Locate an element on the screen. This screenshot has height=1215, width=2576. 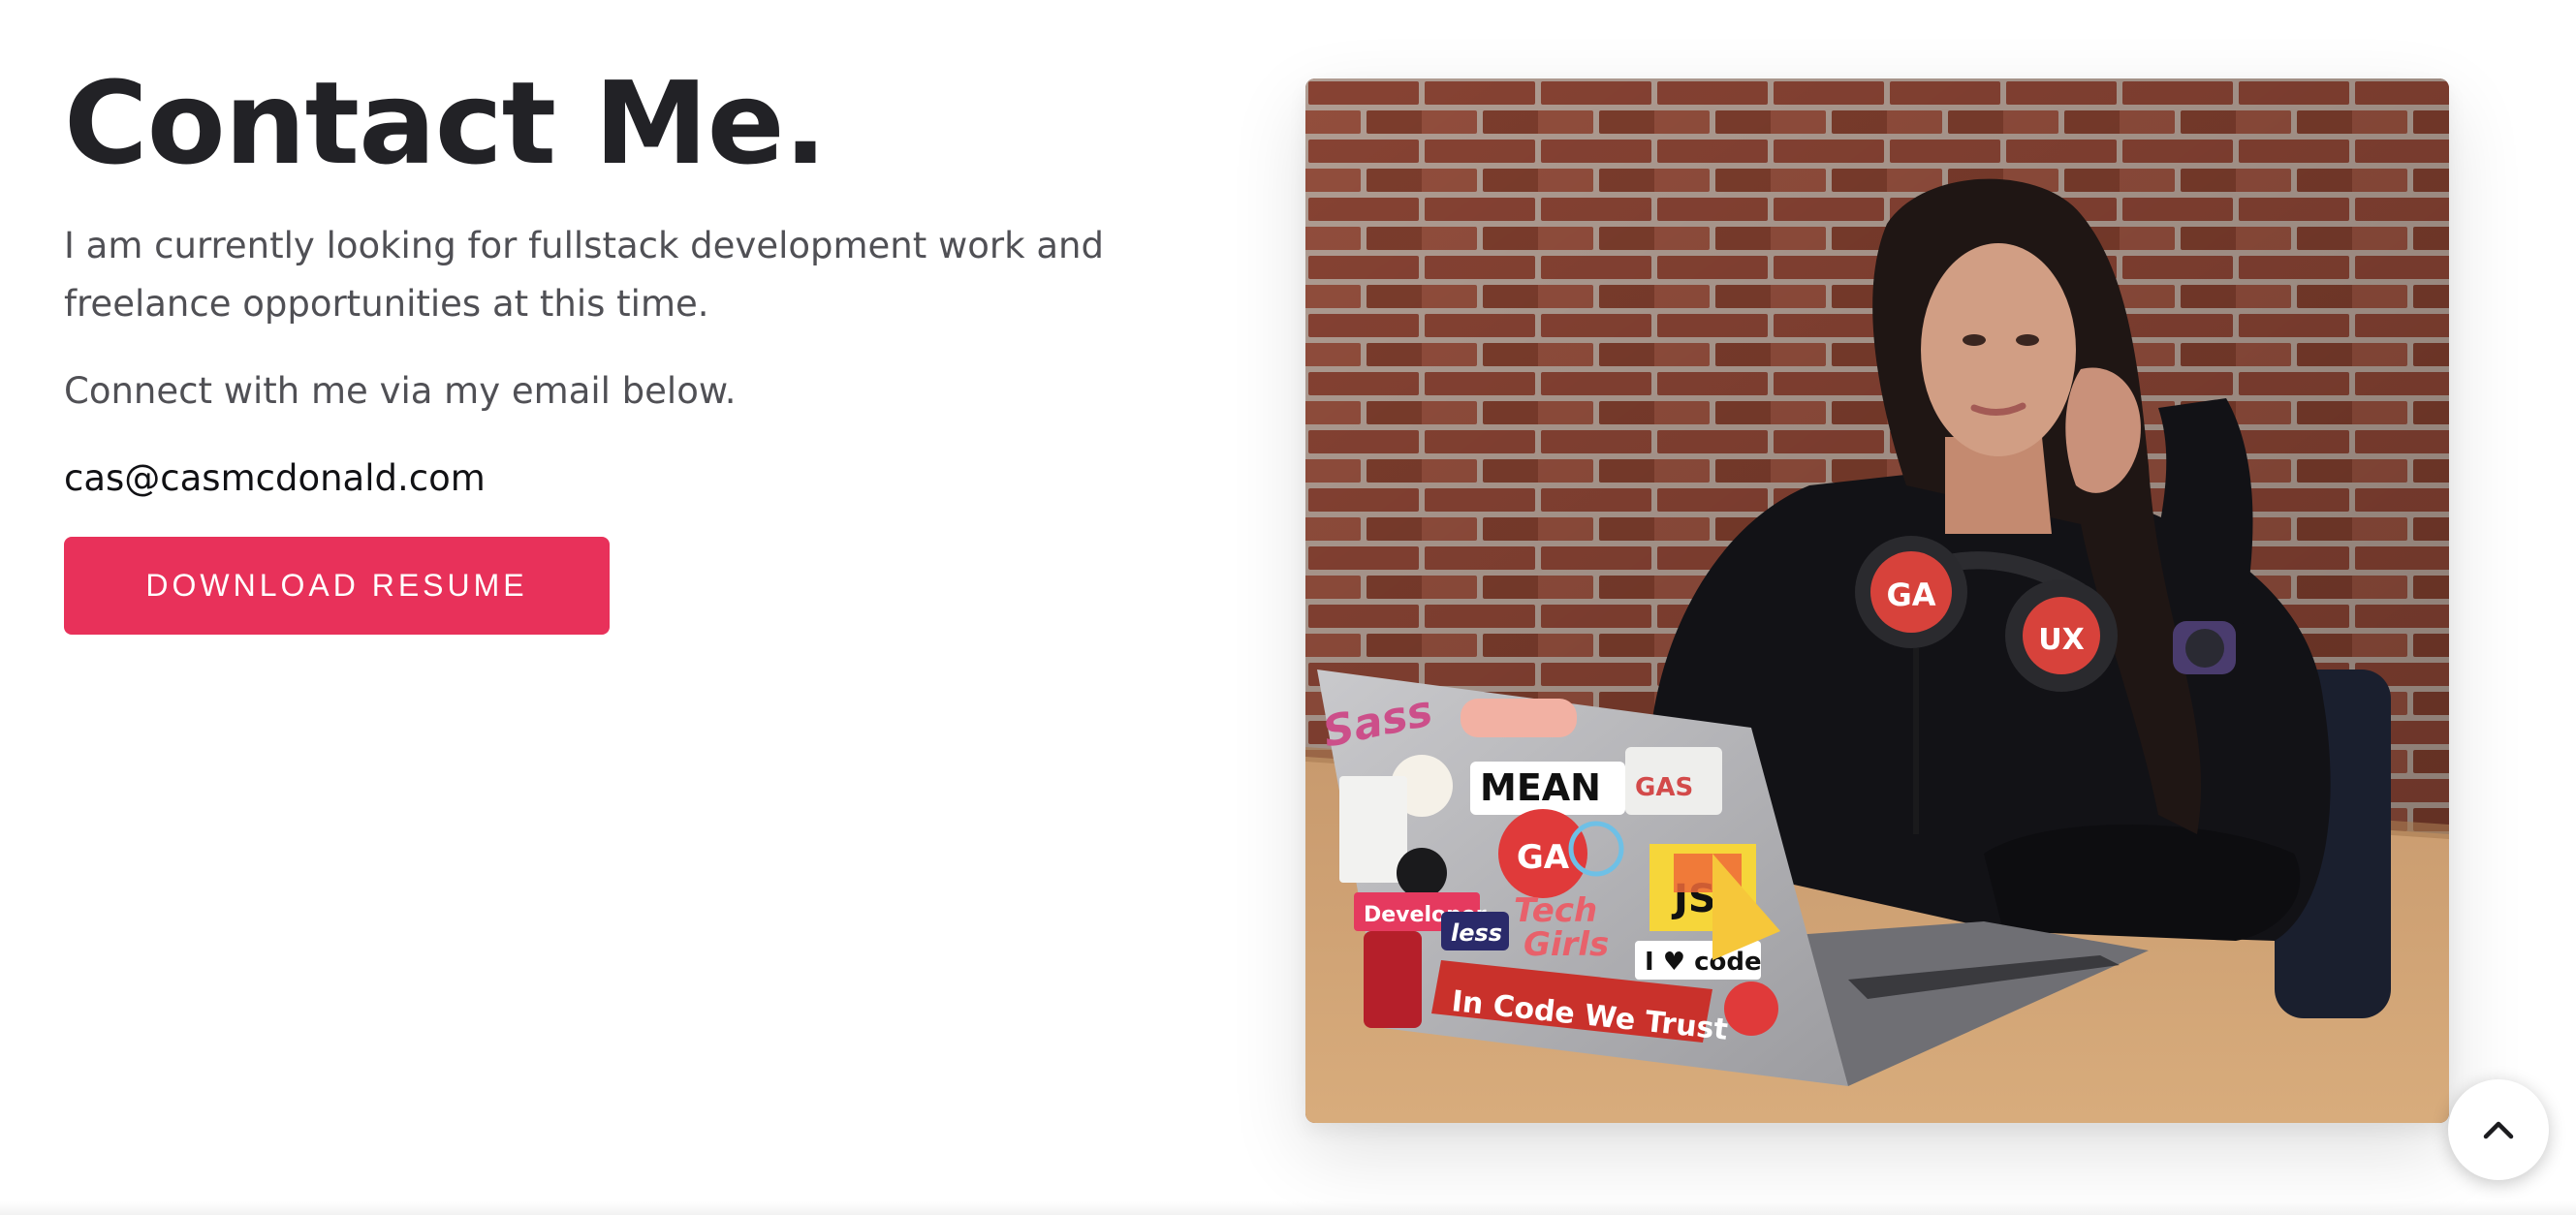
chevron-up-icon is located at coordinates (2498, 1130).